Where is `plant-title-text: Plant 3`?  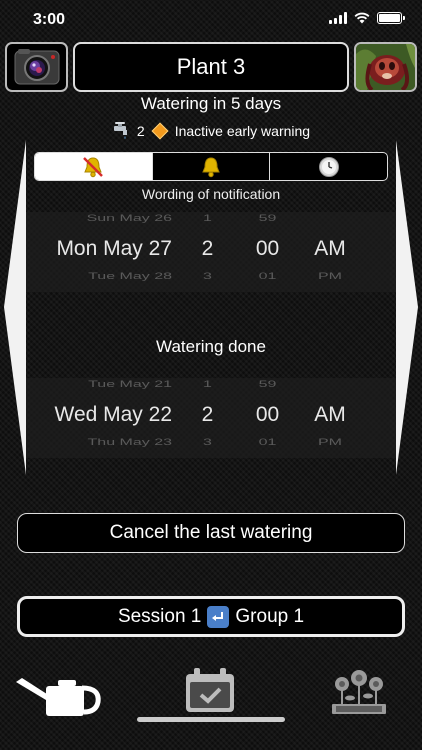 plant-title-text: Plant 3 is located at coordinates (211, 66).